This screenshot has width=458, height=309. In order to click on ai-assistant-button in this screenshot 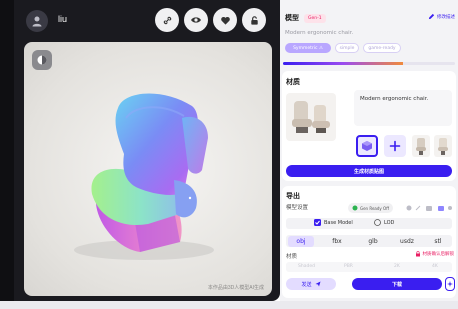, I will do `click(450, 284)`.